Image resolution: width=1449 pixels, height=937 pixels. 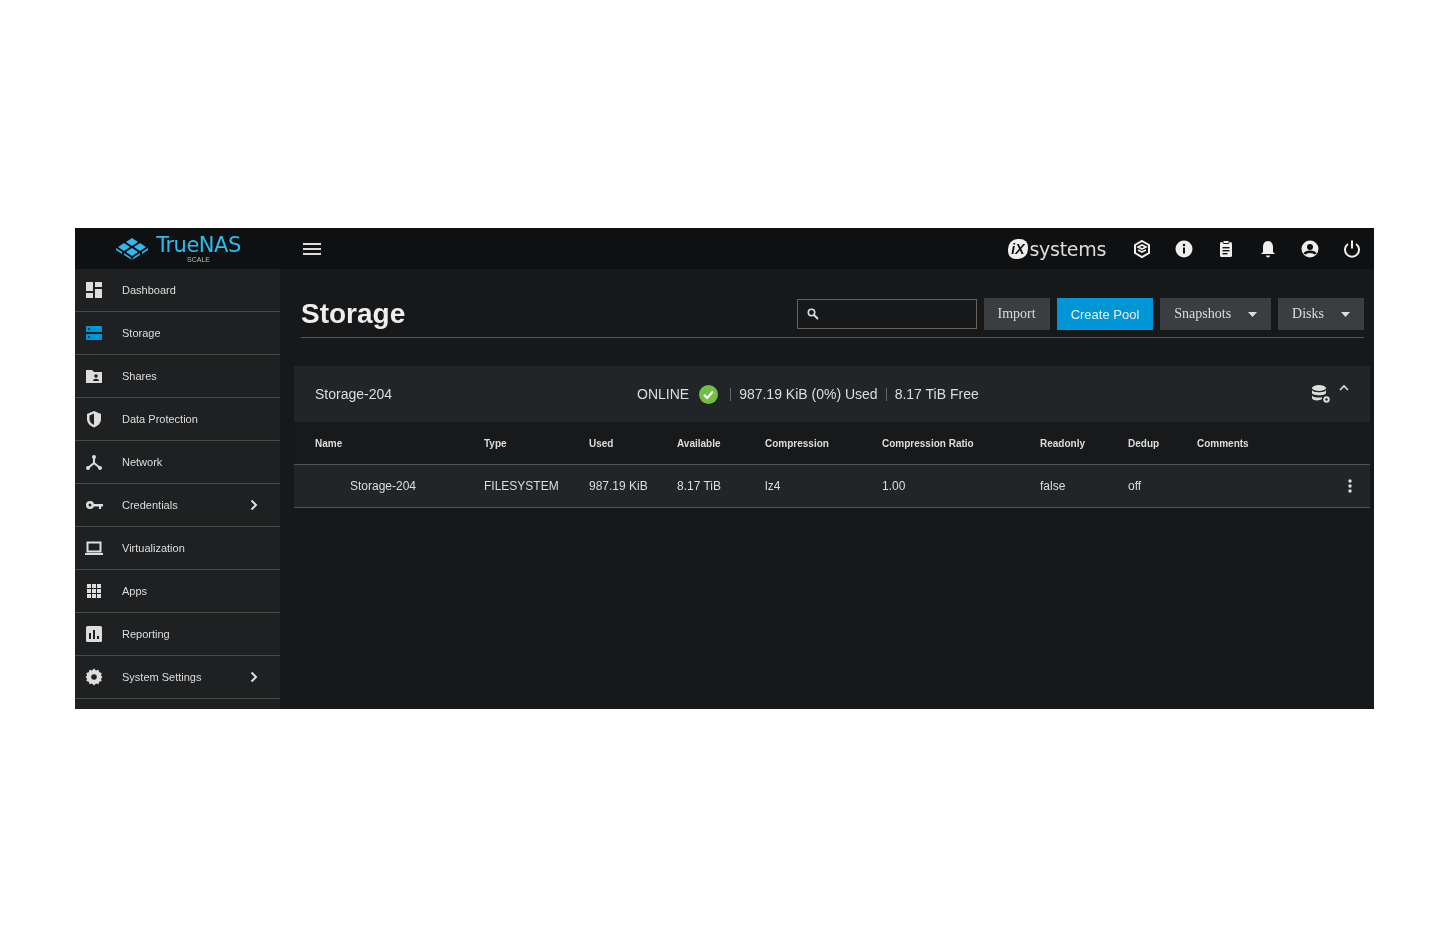 I want to click on sidebar-item: Credentials, so click(x=177, y=505).